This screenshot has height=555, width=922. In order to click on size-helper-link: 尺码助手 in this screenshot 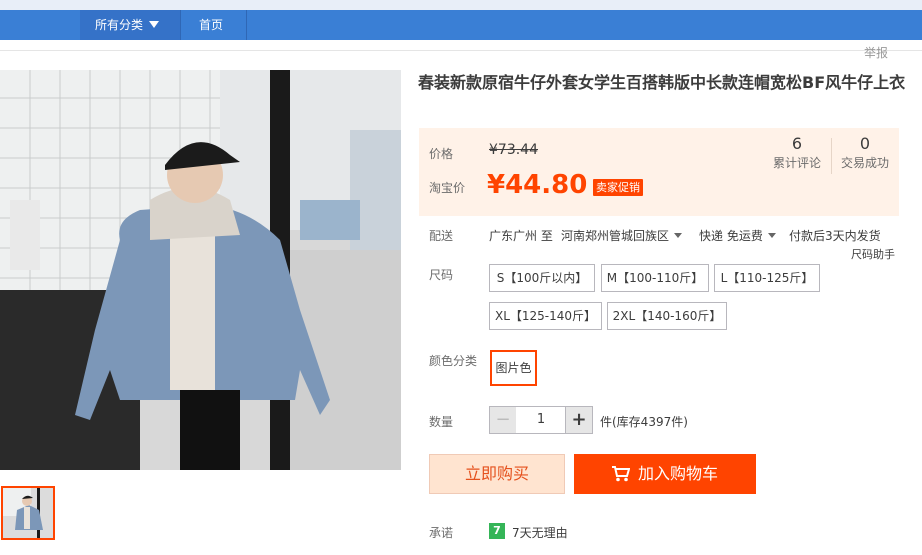, I will do `click(873, 254)`.